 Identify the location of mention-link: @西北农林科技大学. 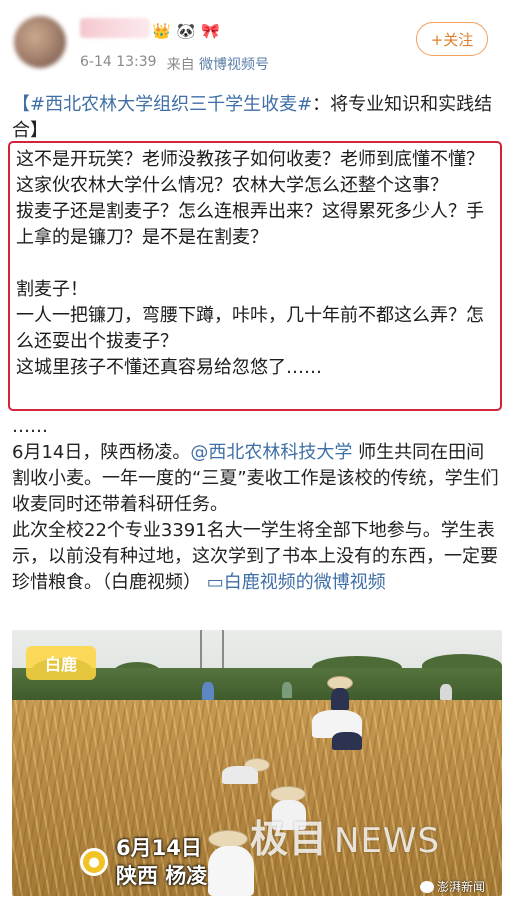
(271, 452).